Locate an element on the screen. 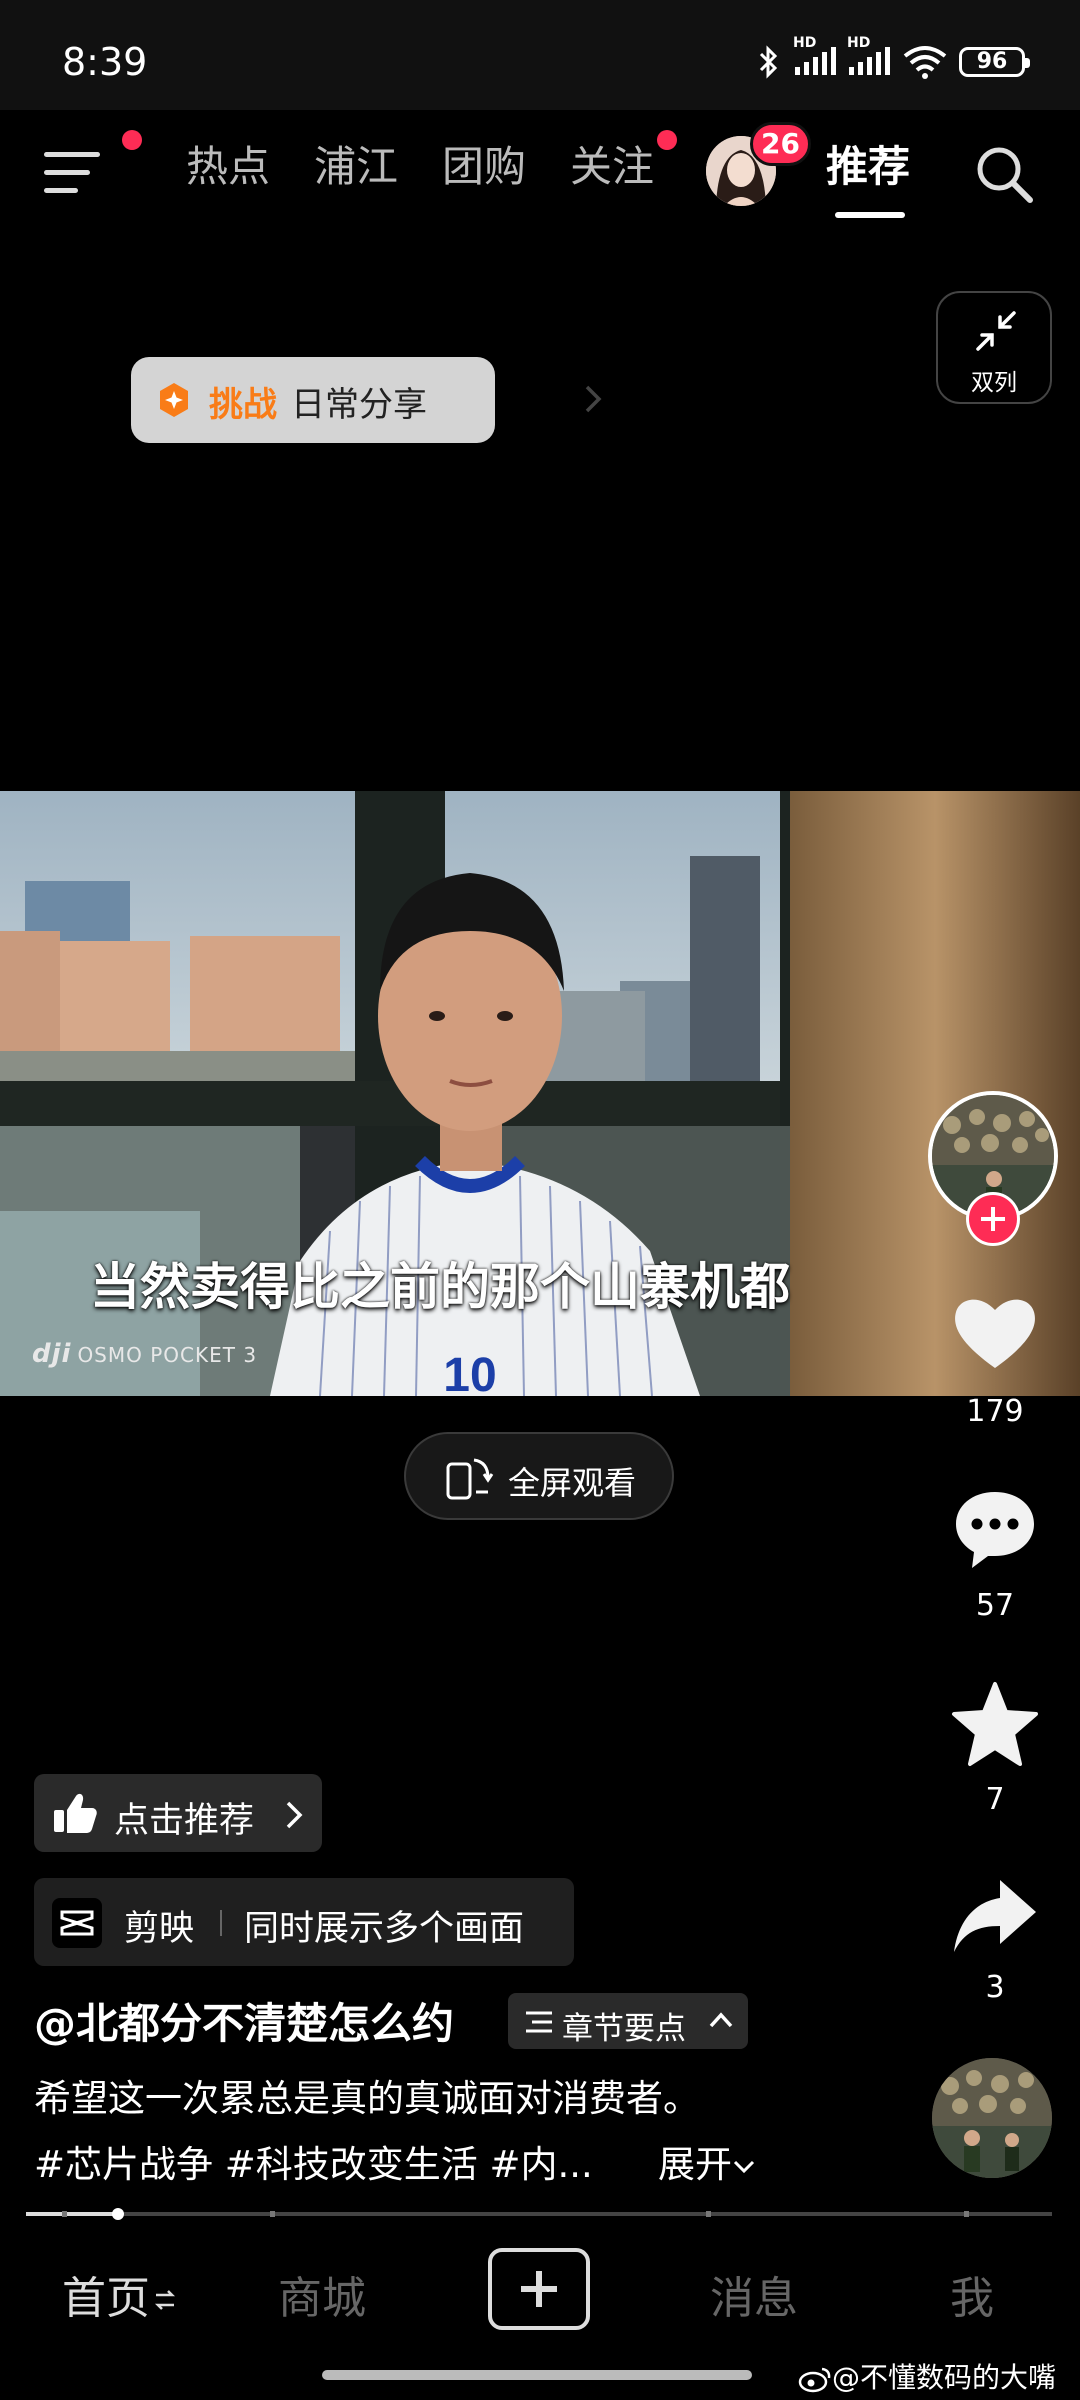 The height and width of the screenshot is (2400, 1080). battery-level: 96 is located at coordinates (992, 61).